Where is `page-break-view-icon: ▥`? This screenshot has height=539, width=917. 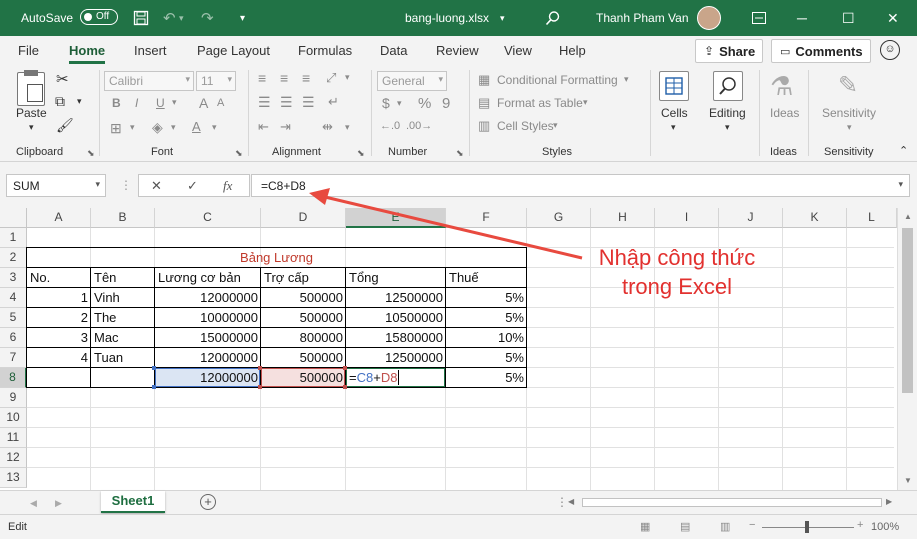
page-break-view-icon: ▥ is located at coordinates (725, 526).